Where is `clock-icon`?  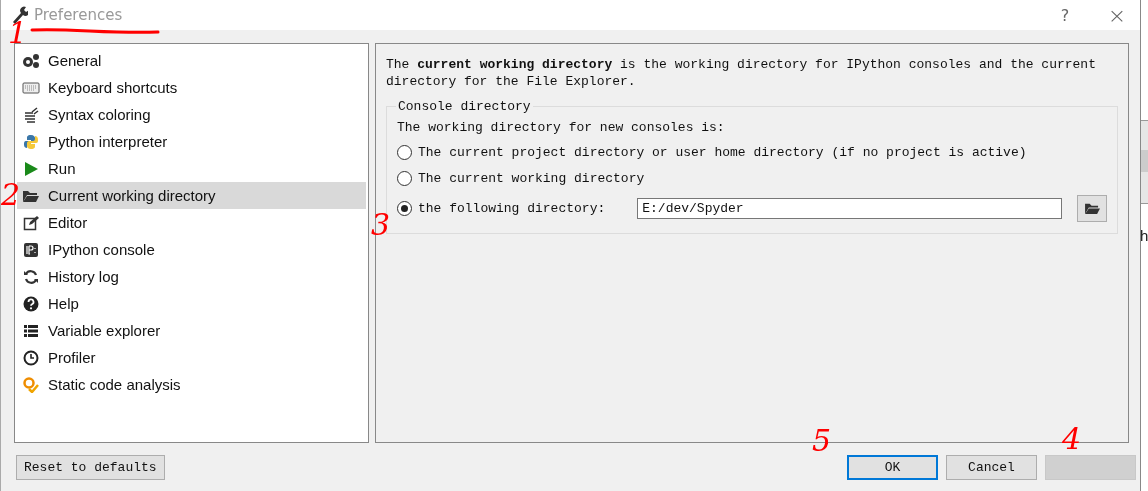 clock-icon is located at coordinates (31, 357).